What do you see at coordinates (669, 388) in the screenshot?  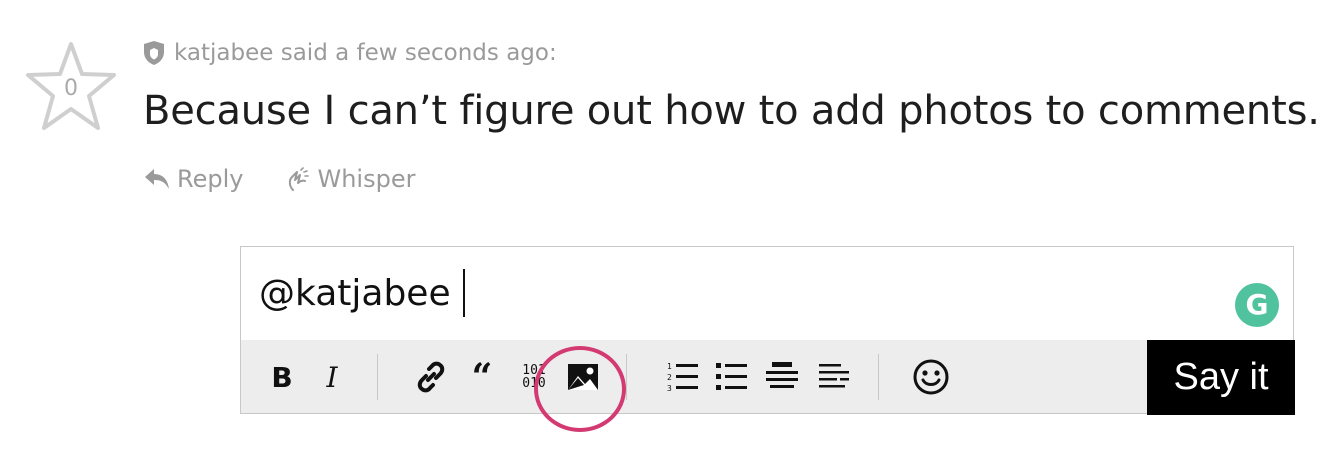 I see `svg-text: 3` at bounding box center [669, 388].